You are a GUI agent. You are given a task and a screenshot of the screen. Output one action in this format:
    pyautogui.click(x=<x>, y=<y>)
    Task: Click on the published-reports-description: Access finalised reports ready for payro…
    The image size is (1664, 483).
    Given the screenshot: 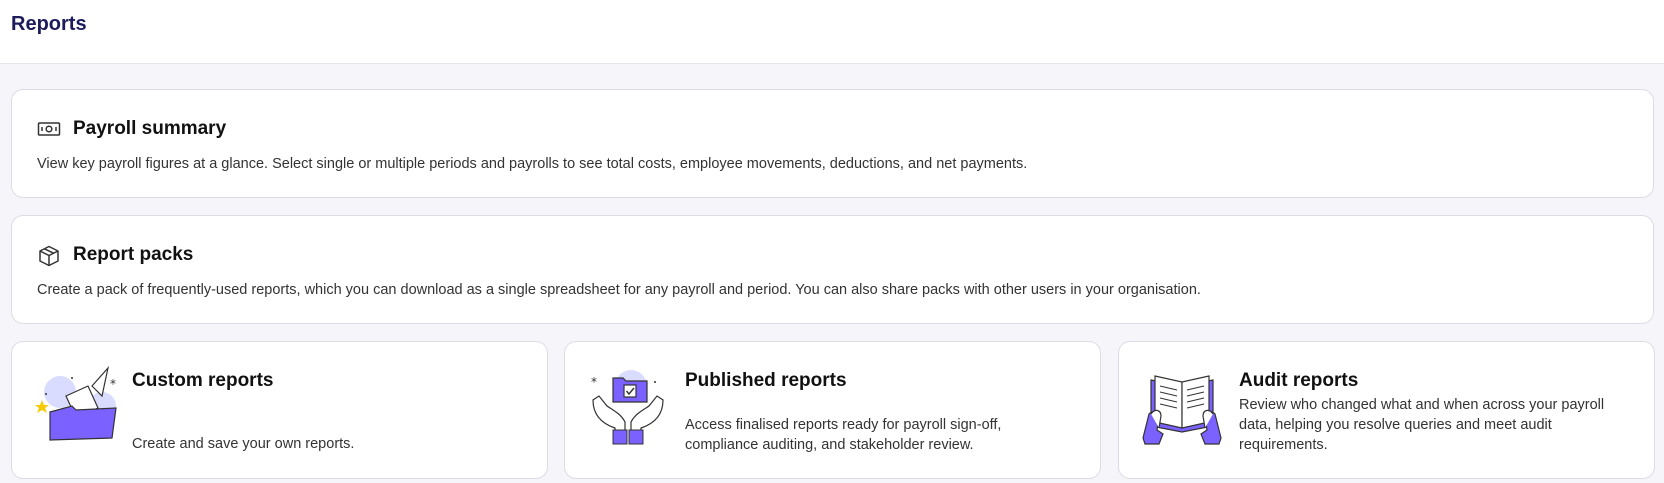 What is the action you would take?
    pyautogui.click(x=843, y=435)
    